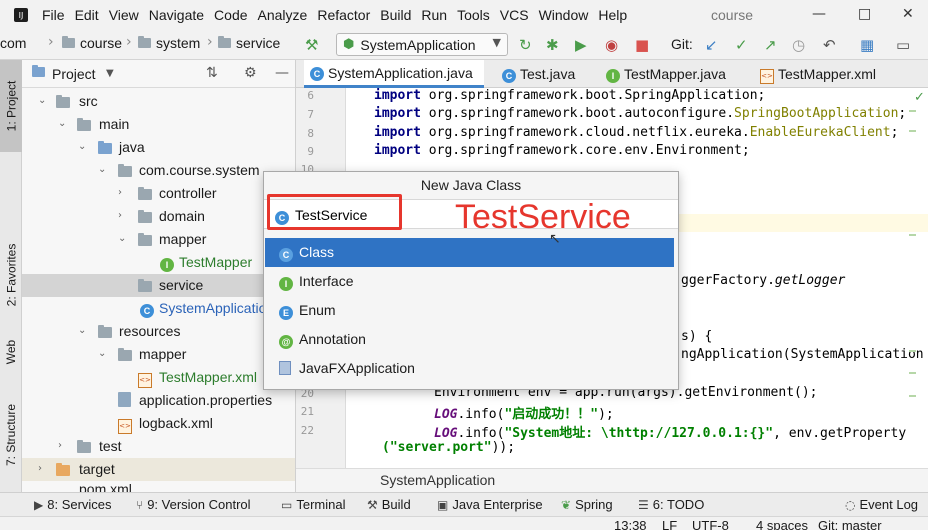 The image size is (928, 530). What do you see at coordinates (193, 504) in the screenshot?
I see `tool-button-version-control: ⑂ 9: Version Control` at bounding box center [193, 504].